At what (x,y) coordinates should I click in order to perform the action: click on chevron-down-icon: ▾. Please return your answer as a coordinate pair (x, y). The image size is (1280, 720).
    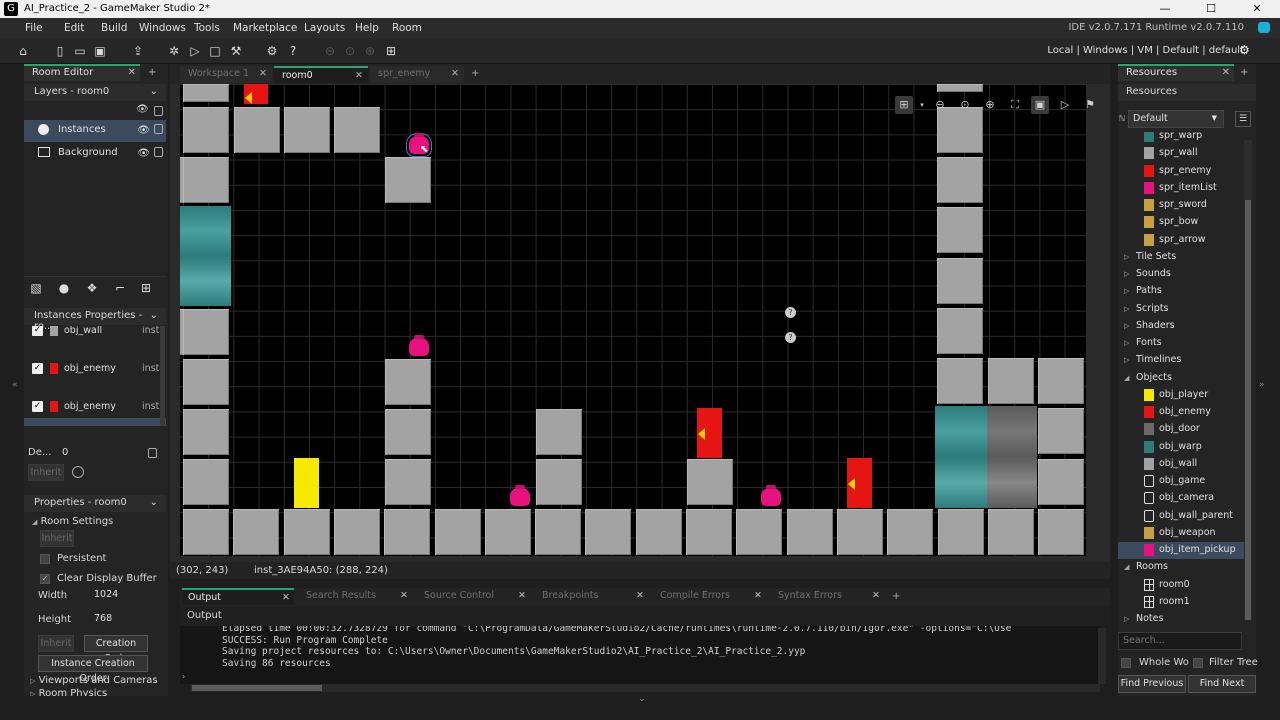
    Looking at the image, I should click on (922, 105).